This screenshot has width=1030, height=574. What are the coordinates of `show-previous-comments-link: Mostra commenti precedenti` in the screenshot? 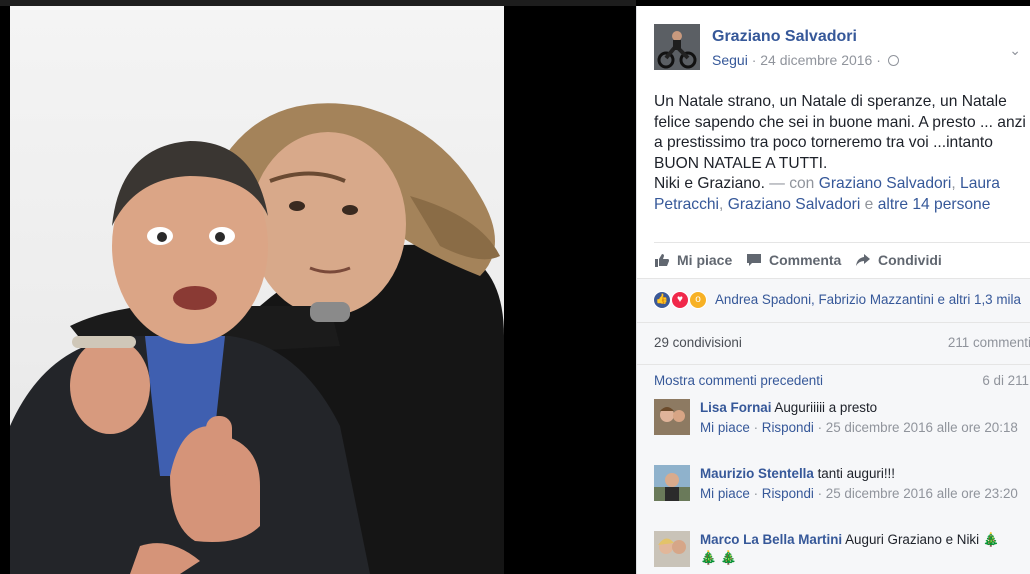 It's located at (738, 380).